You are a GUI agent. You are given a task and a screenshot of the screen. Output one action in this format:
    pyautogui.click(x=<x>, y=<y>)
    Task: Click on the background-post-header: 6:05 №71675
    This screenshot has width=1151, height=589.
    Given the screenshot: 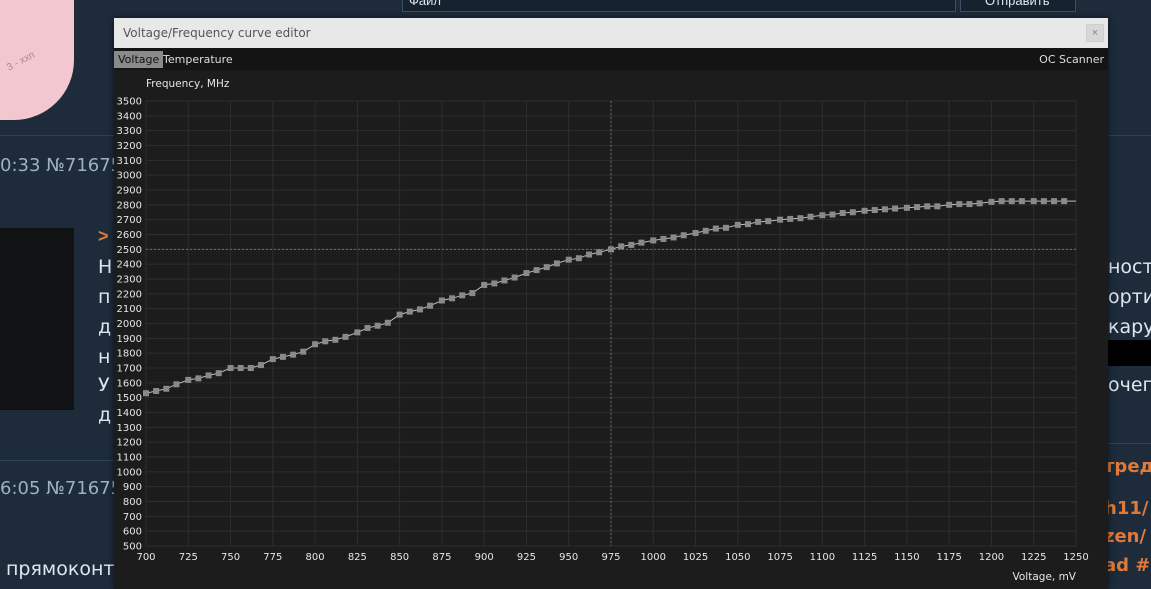 What is the action you would take?
    pyautogui.click(x=61, y=488)
    